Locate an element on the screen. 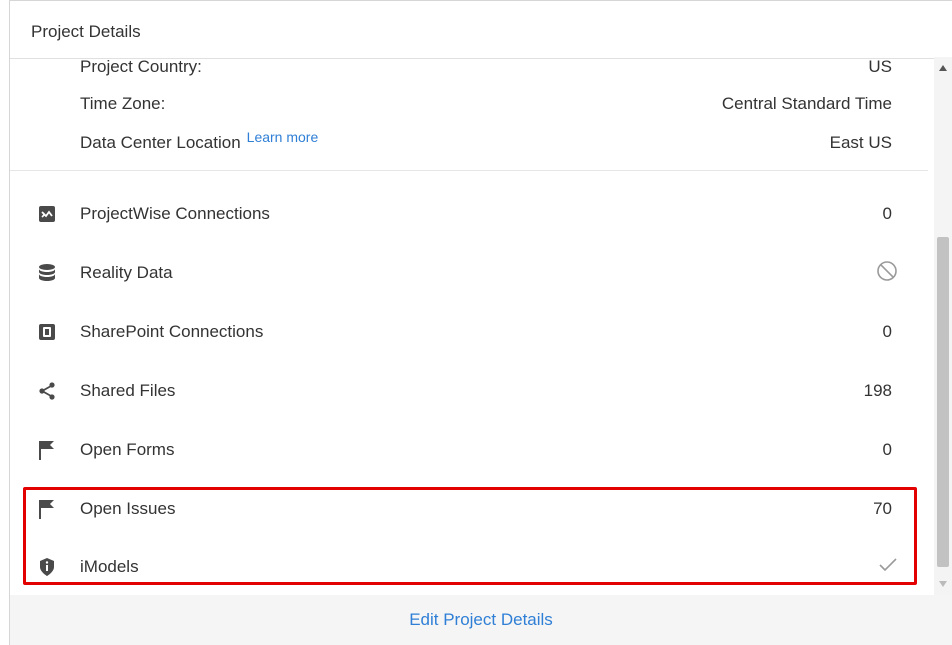  service-row-projectwise: ProjectWise Connections 0 is located at coordinates (469, 214).